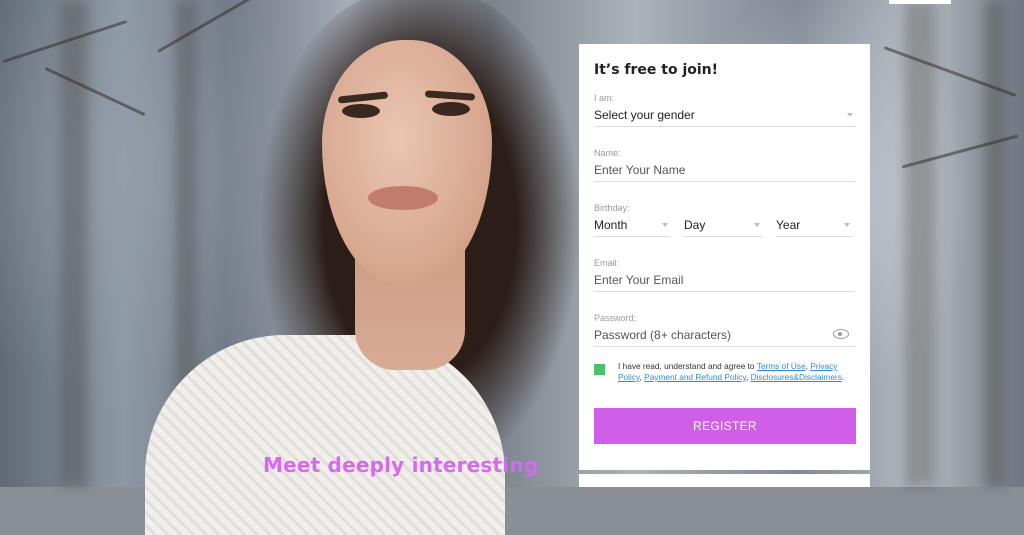  I want to click on email-placeholder: Enter Your Email, so click(639, 280).